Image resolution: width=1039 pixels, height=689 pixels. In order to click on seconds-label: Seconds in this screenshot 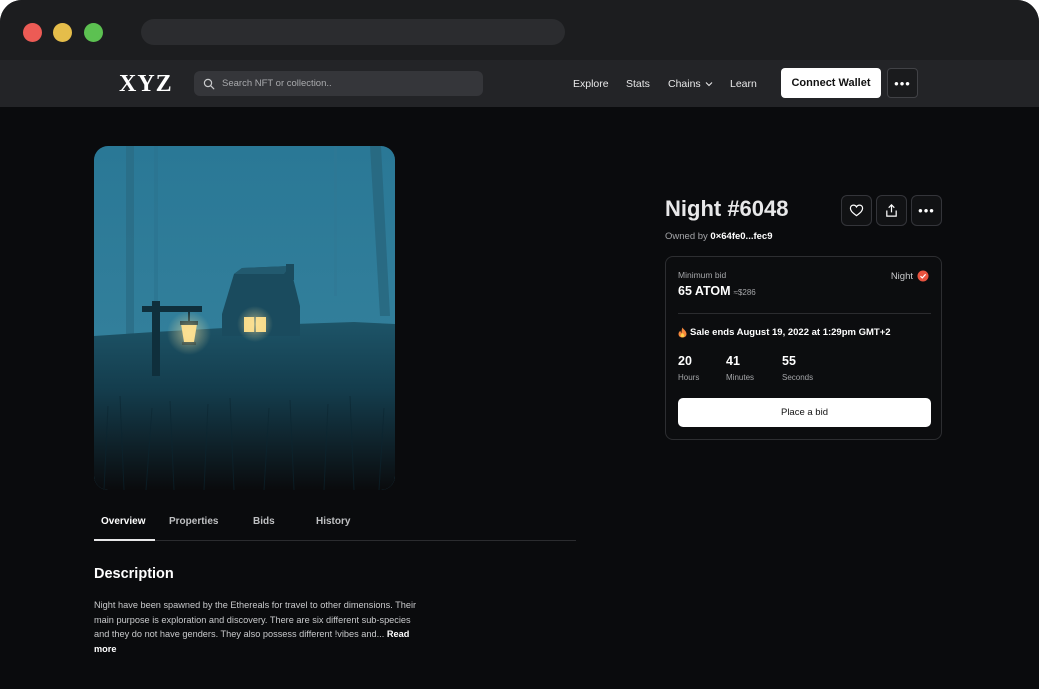, I will do `click(798, 377)`.